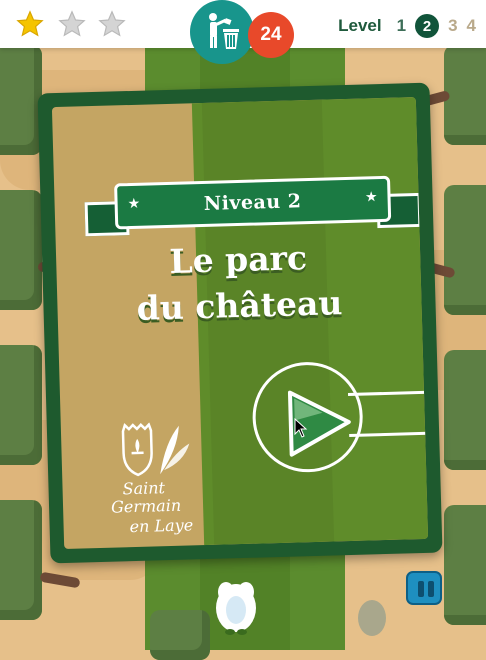 Image resolution: width=486 pixels, height=660 pixels. I want to click on trash-counter, so click(222, 32).